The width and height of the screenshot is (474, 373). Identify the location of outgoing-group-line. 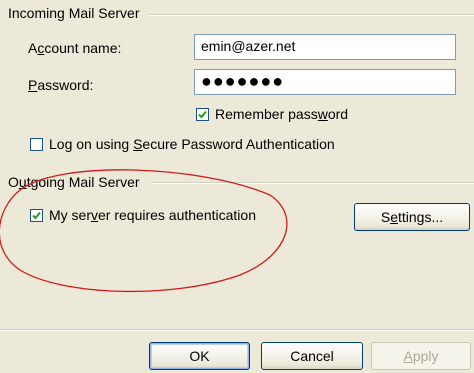
(313, 183).